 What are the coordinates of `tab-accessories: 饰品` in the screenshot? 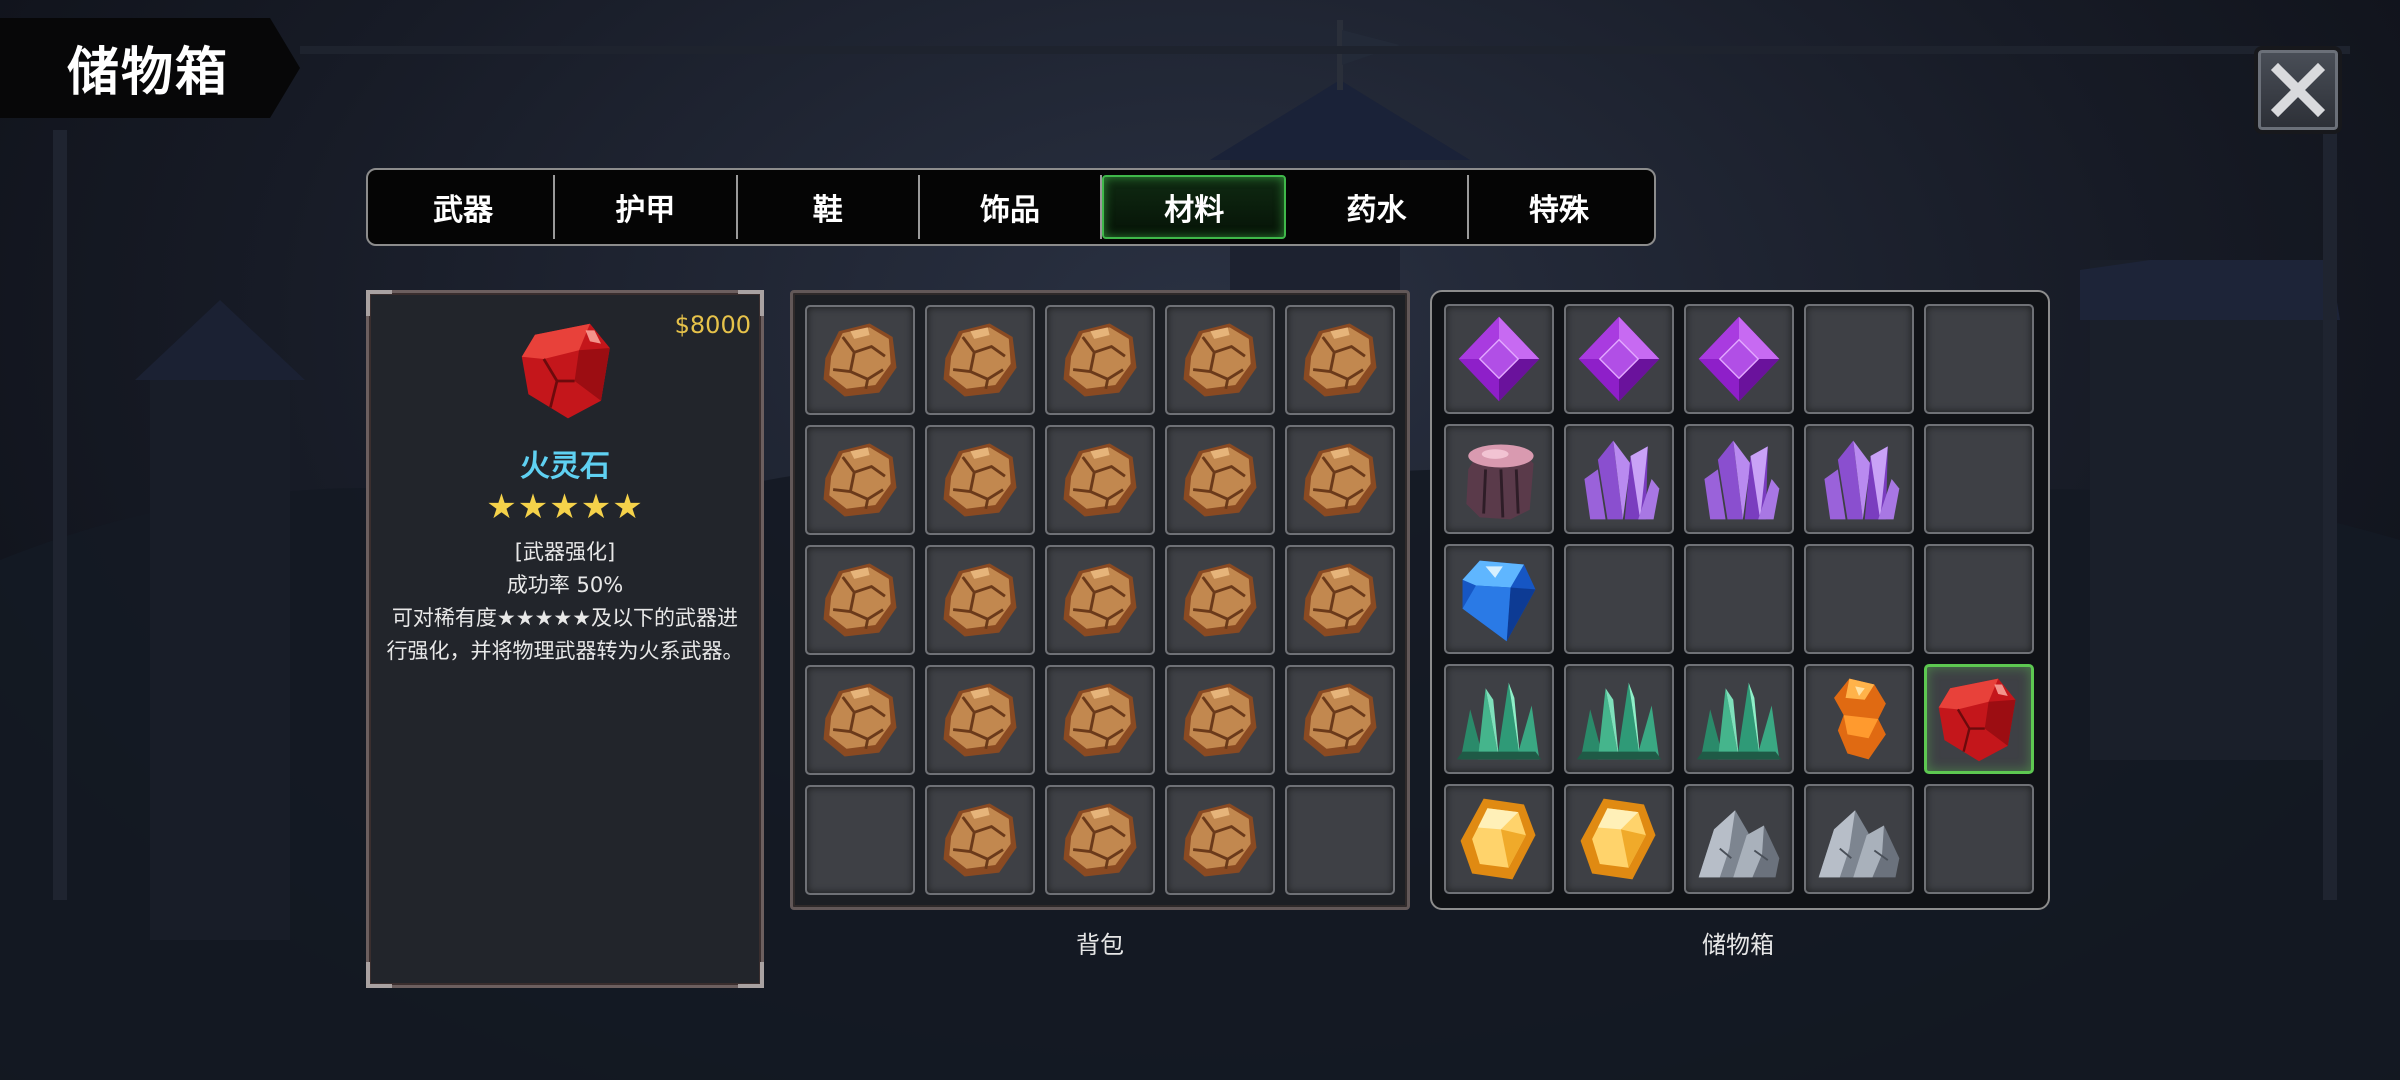 It's located at (1011, 207).